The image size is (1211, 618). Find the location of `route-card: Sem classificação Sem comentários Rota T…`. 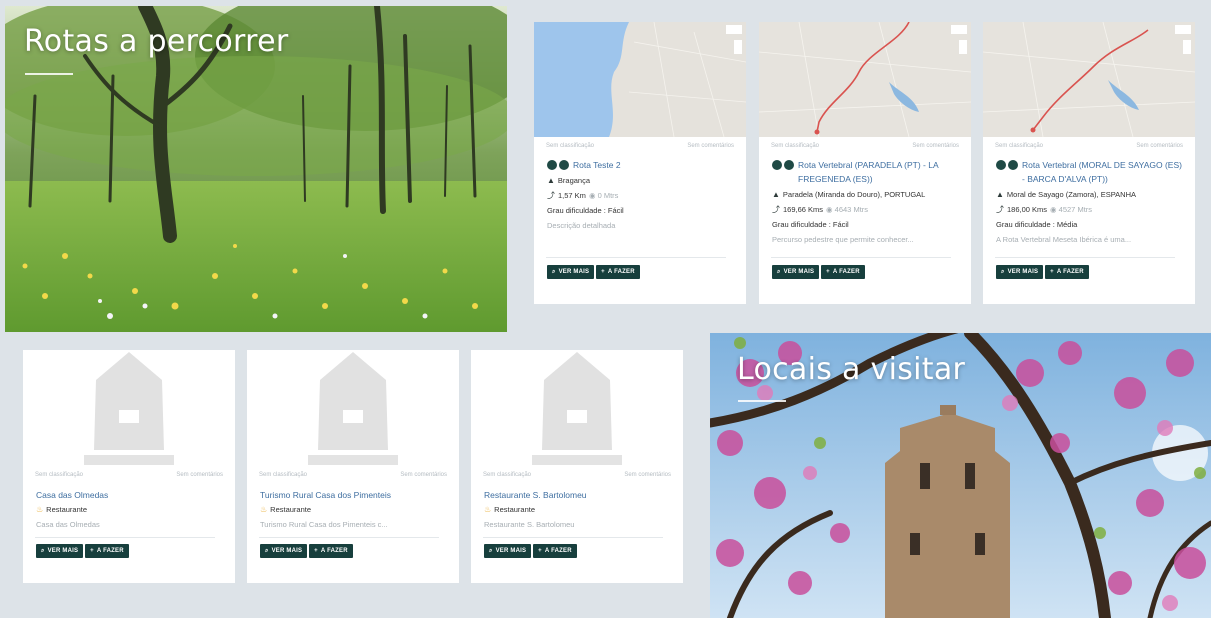

route-card: Sem classificação Sem comentários Rota T… is located at coordinates (640, 163).